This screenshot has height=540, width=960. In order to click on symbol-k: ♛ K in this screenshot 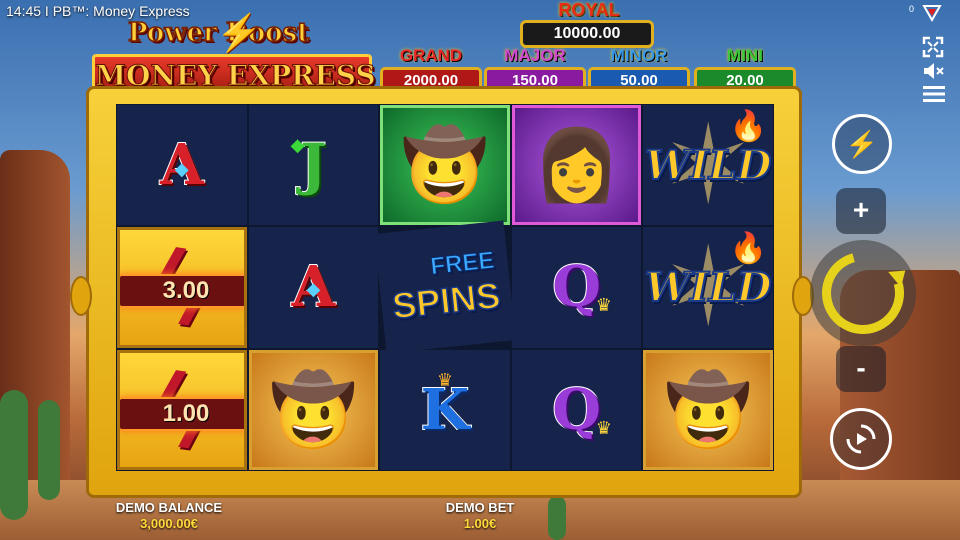, I will do `click(445, 409)`.